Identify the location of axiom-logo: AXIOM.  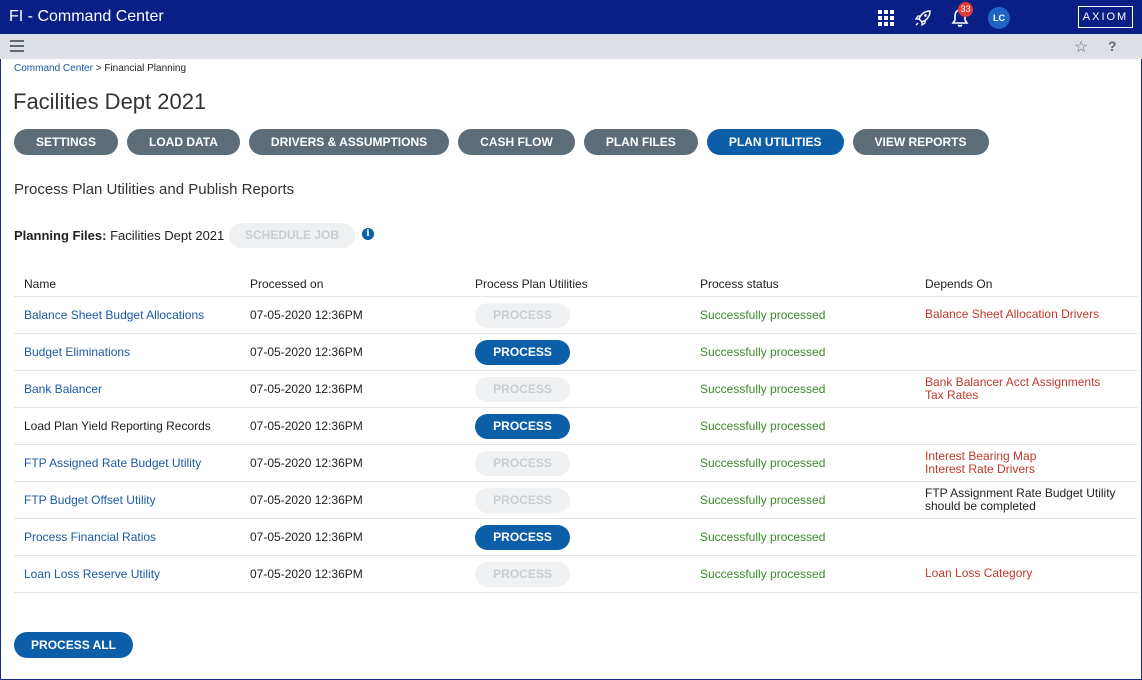
(1105, 17).